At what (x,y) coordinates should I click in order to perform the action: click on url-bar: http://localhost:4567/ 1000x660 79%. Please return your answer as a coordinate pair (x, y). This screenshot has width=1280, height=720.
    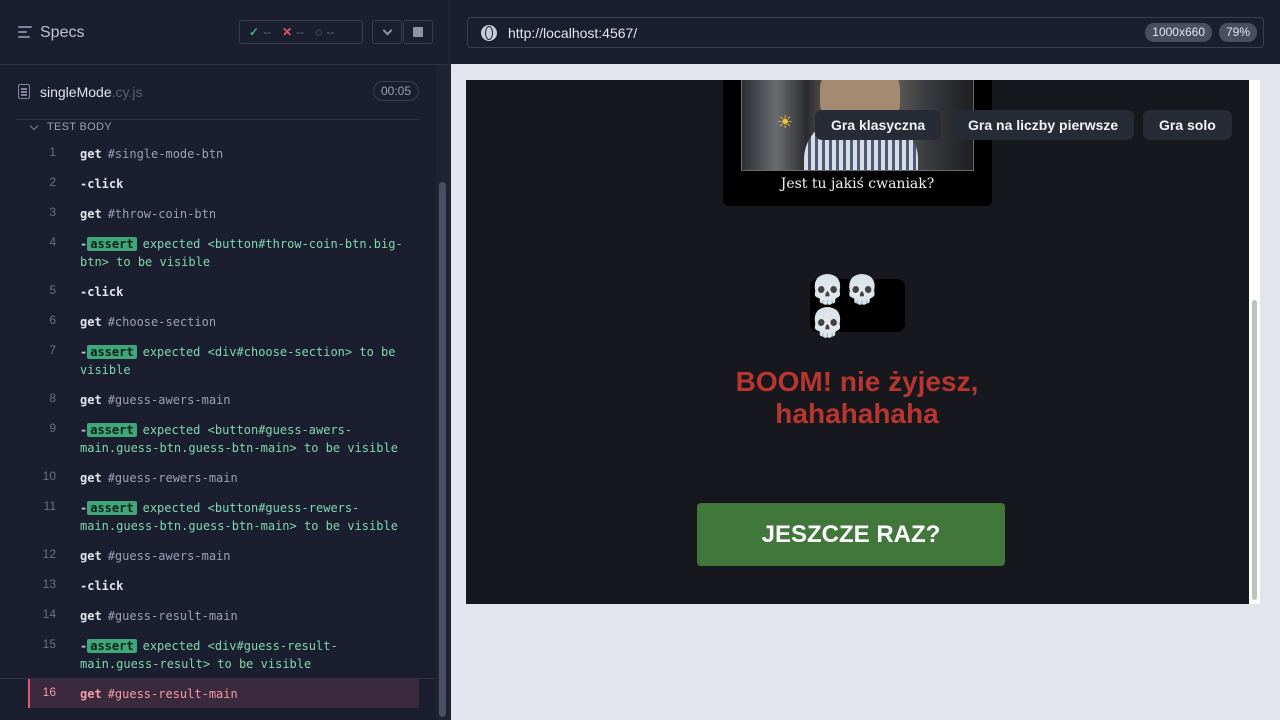
    Looking at the image, I should click on (865, 32).